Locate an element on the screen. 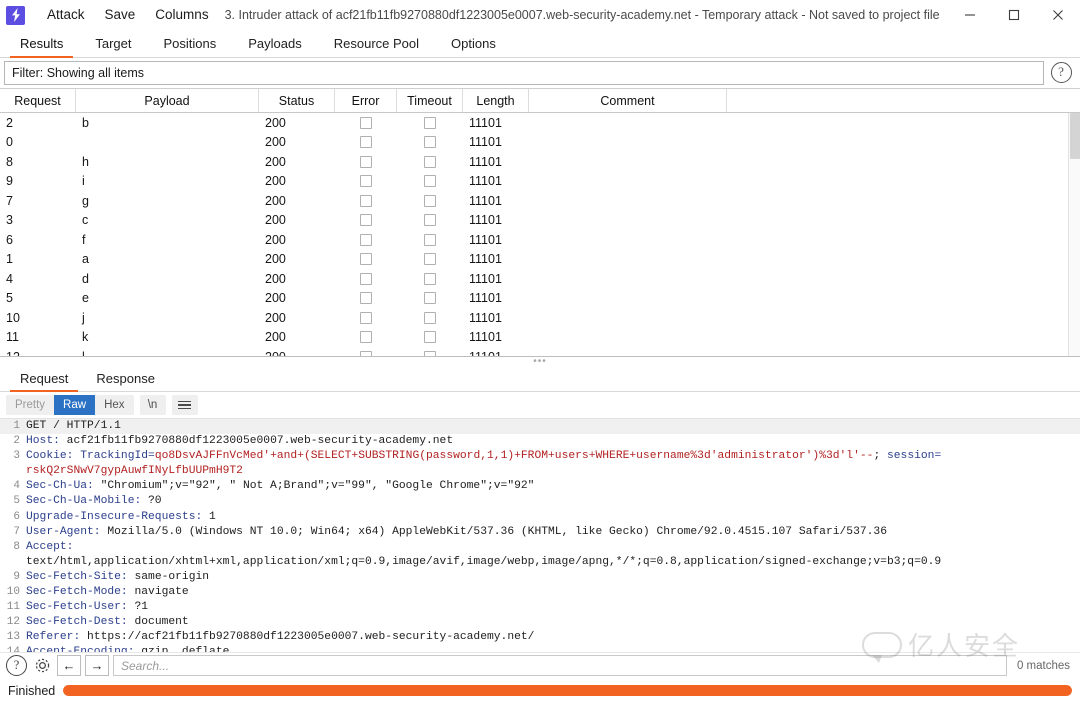  column-header-comment: Comment is located at coordinates (628, 100).